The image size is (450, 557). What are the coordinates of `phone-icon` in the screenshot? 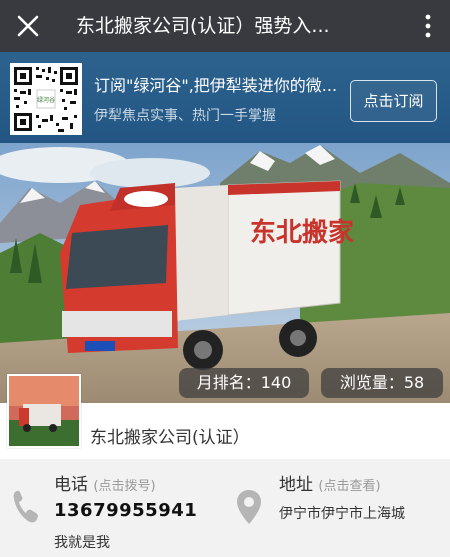 It's located at (25, 506).